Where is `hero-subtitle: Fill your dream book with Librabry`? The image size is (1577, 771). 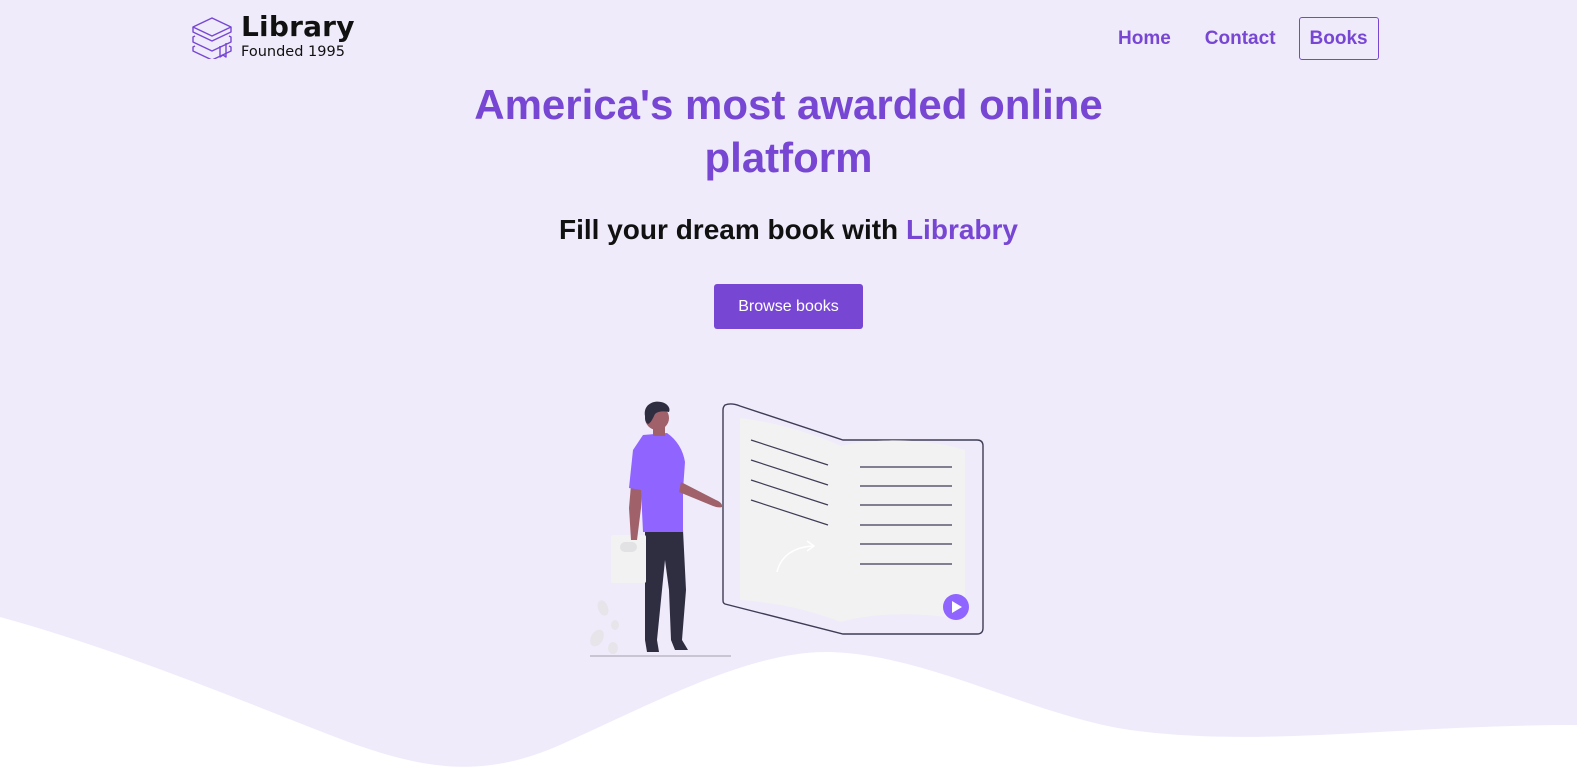
hero-subtitle: Fill your dream book with Librabry is located at coordinates (788, 230).